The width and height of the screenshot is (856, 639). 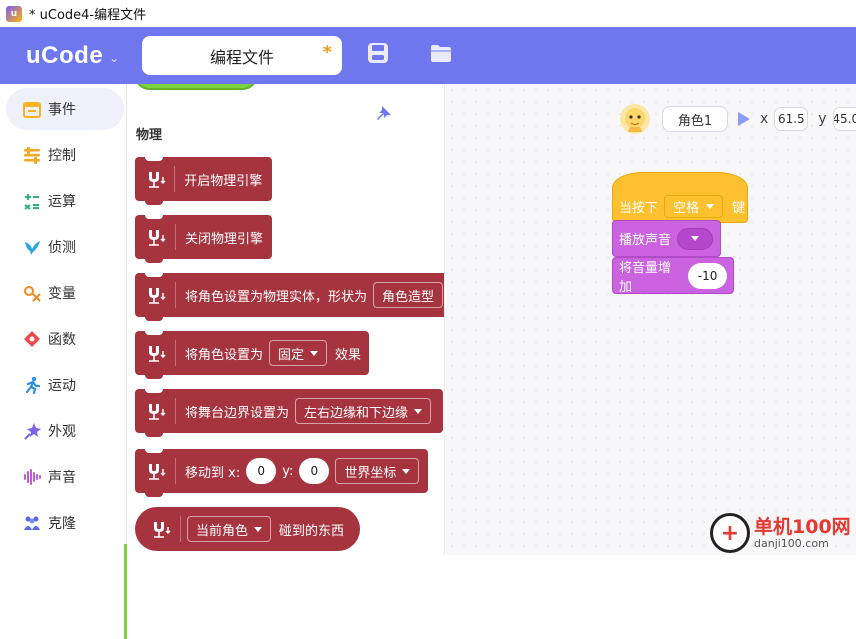 I want to click on block-set-sprite-effect: 将角色设置为 固定 效果, so click(x=252, y=354).